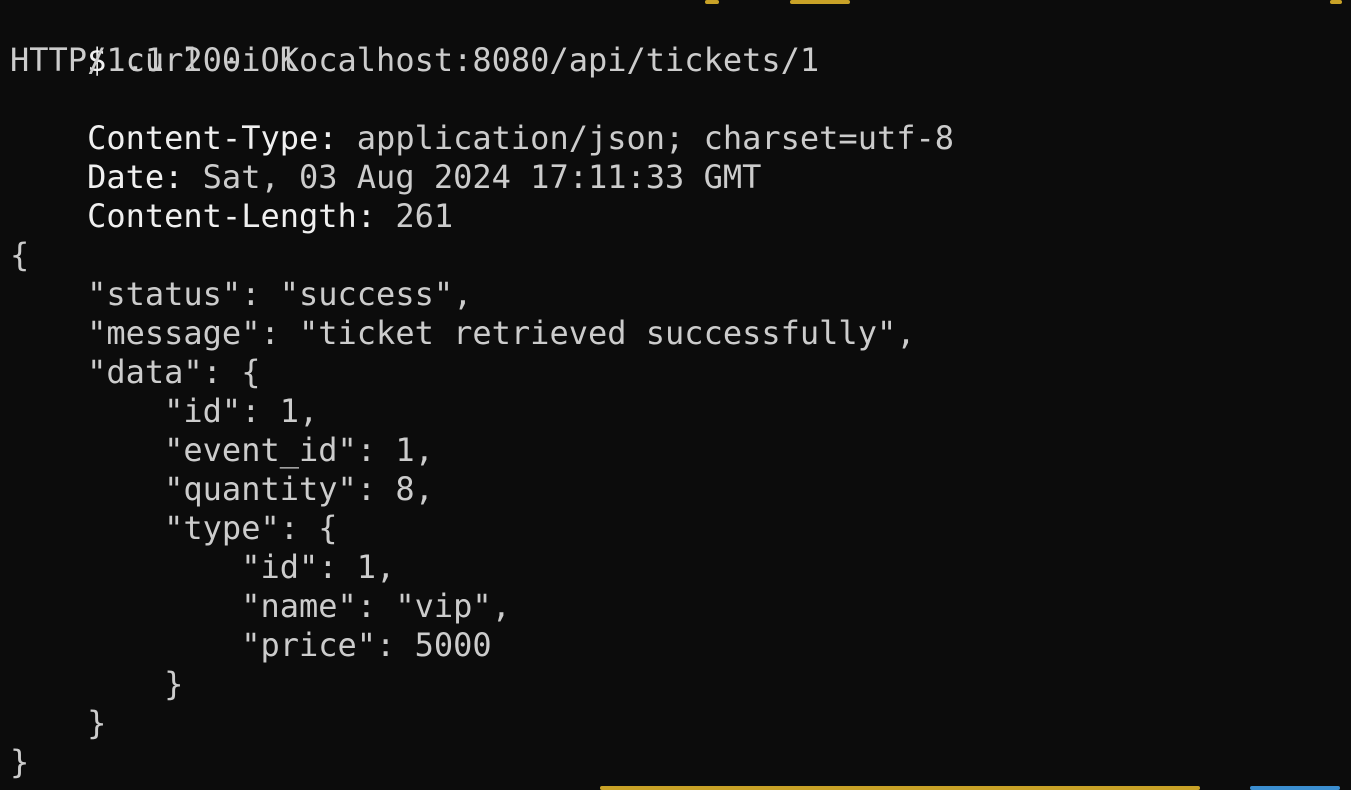 The height and width of the screenshot is (790, 1351). What do you see at coordinates (174, 528) in the screenshot?
I see `json-body-line: "type": {` at bounding box center [174, 528].